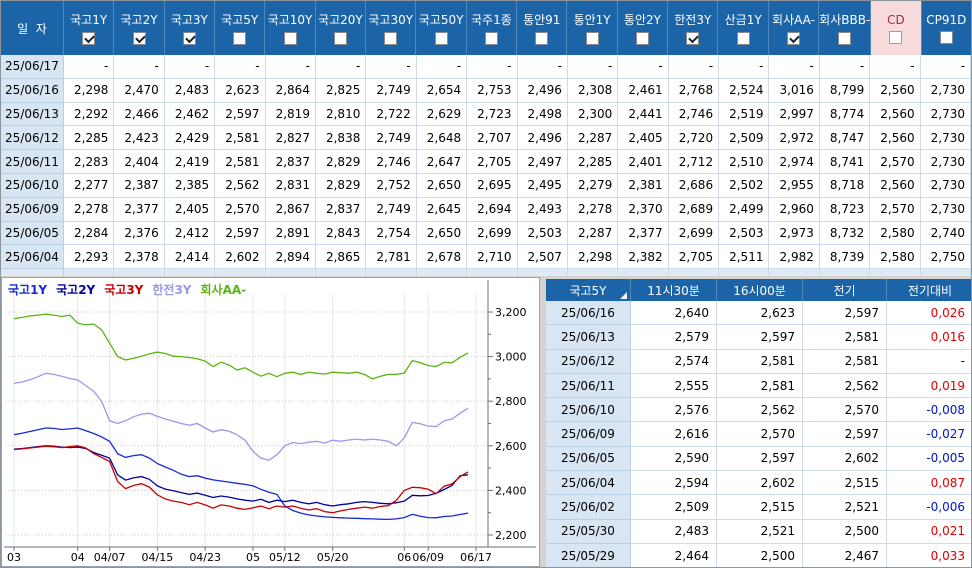  I want to click on column-label: 국주1종, so click(491, 20).